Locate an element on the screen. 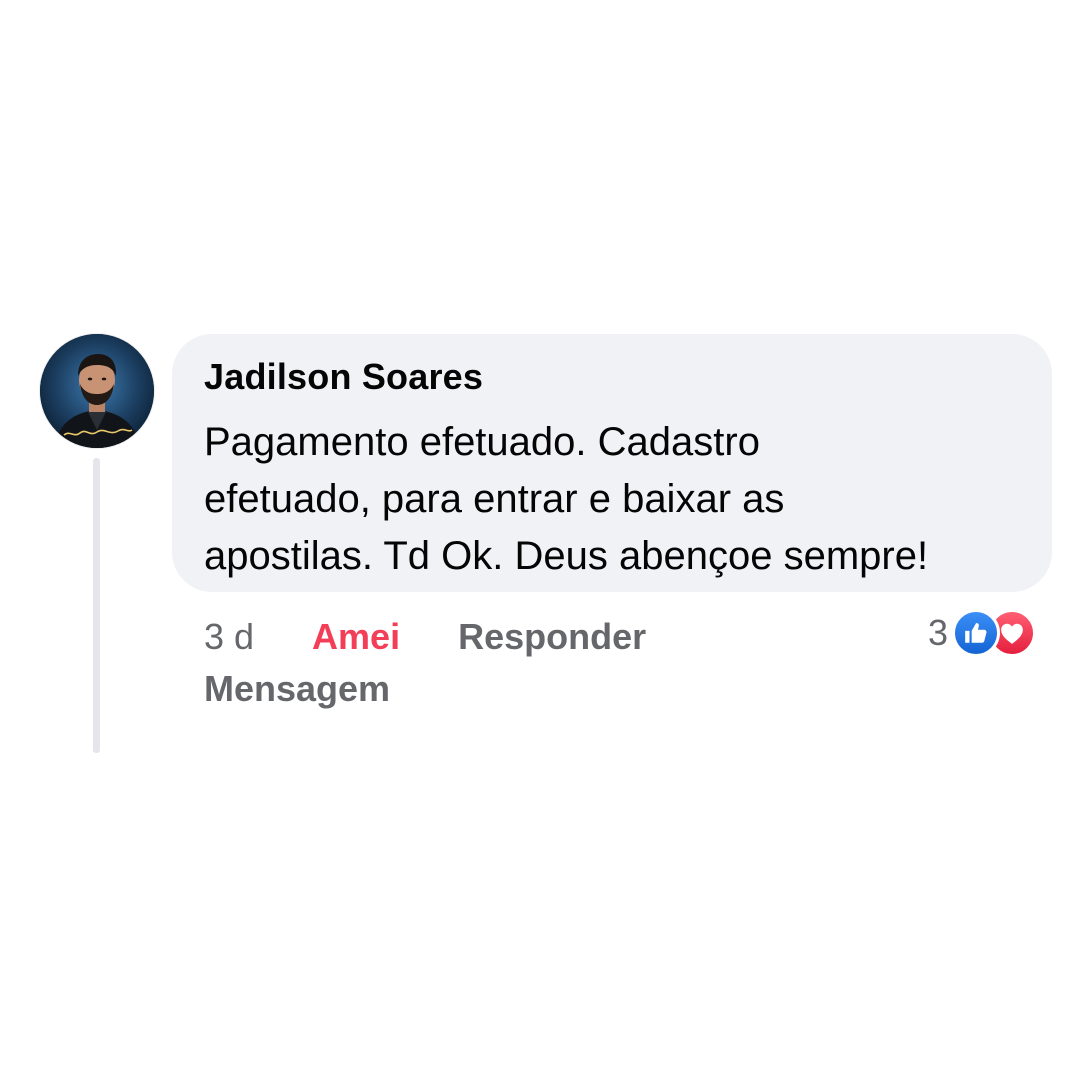  like-icon is located at coordinates (976, 633).